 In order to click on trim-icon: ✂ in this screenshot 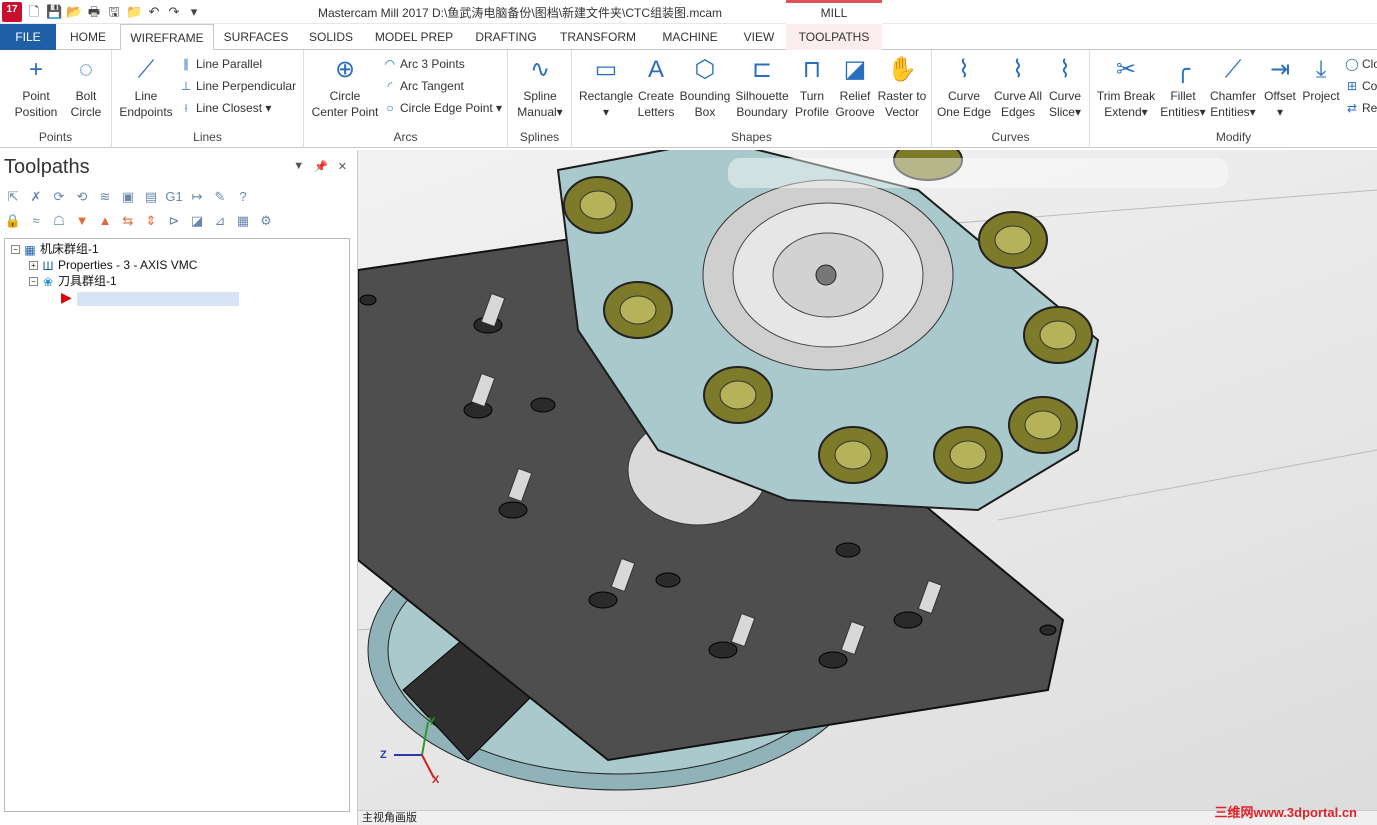, I will do `click(1126, 69)`.